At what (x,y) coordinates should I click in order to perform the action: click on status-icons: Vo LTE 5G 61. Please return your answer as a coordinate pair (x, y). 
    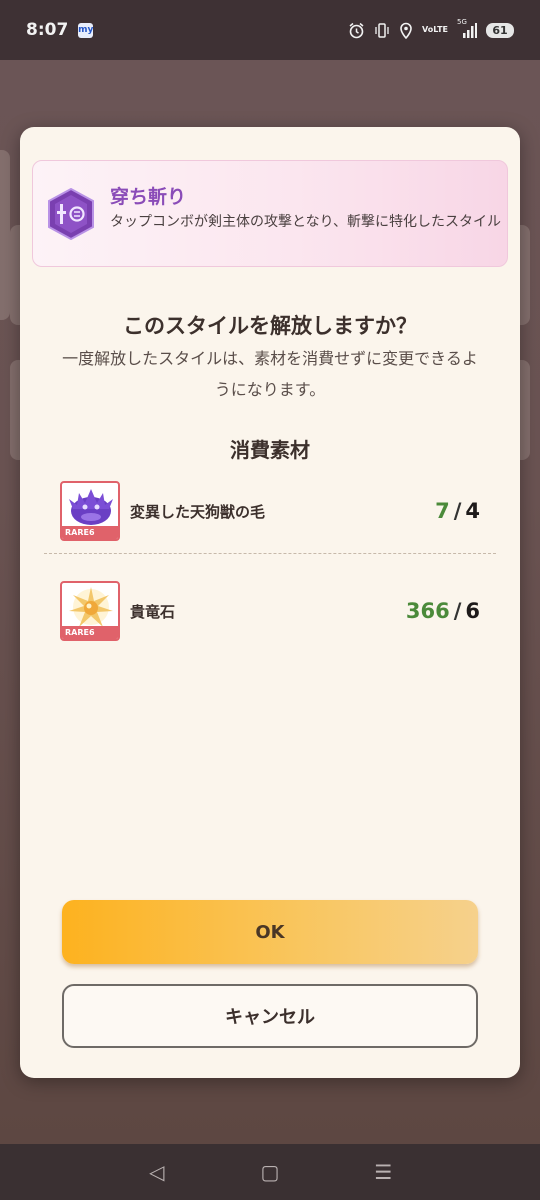
    Looking at the image, I should click on (431, 28).